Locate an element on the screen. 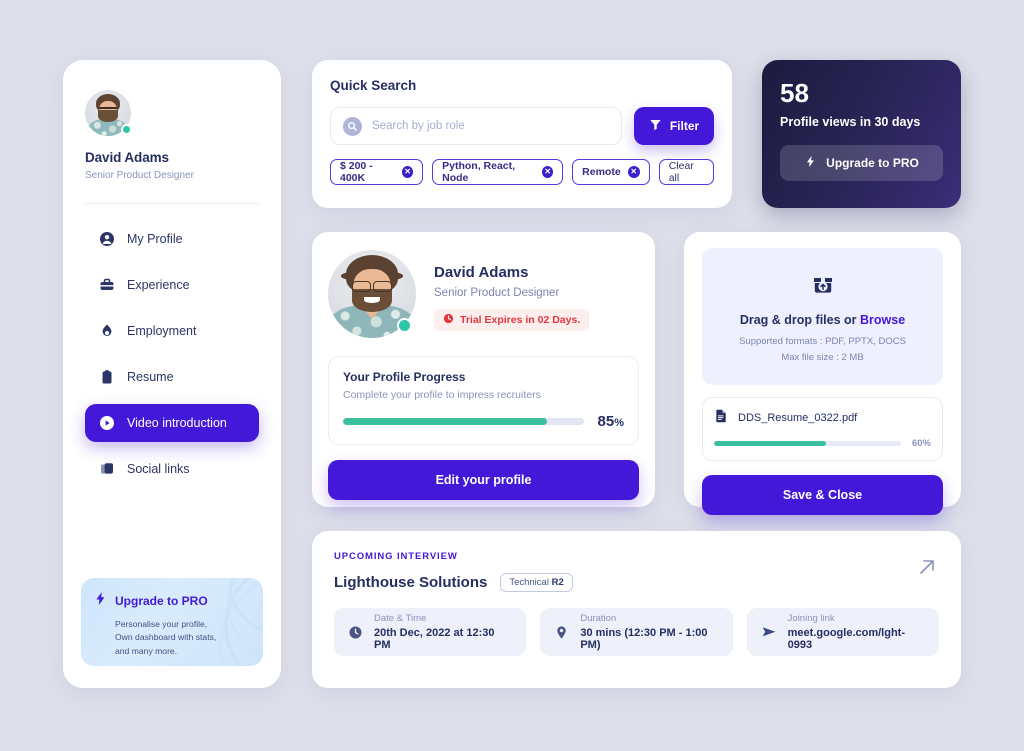 The height and width of the screenshot is (751, 1024). sidebar-user-name: David Adams is located at coordinates (127, 157).